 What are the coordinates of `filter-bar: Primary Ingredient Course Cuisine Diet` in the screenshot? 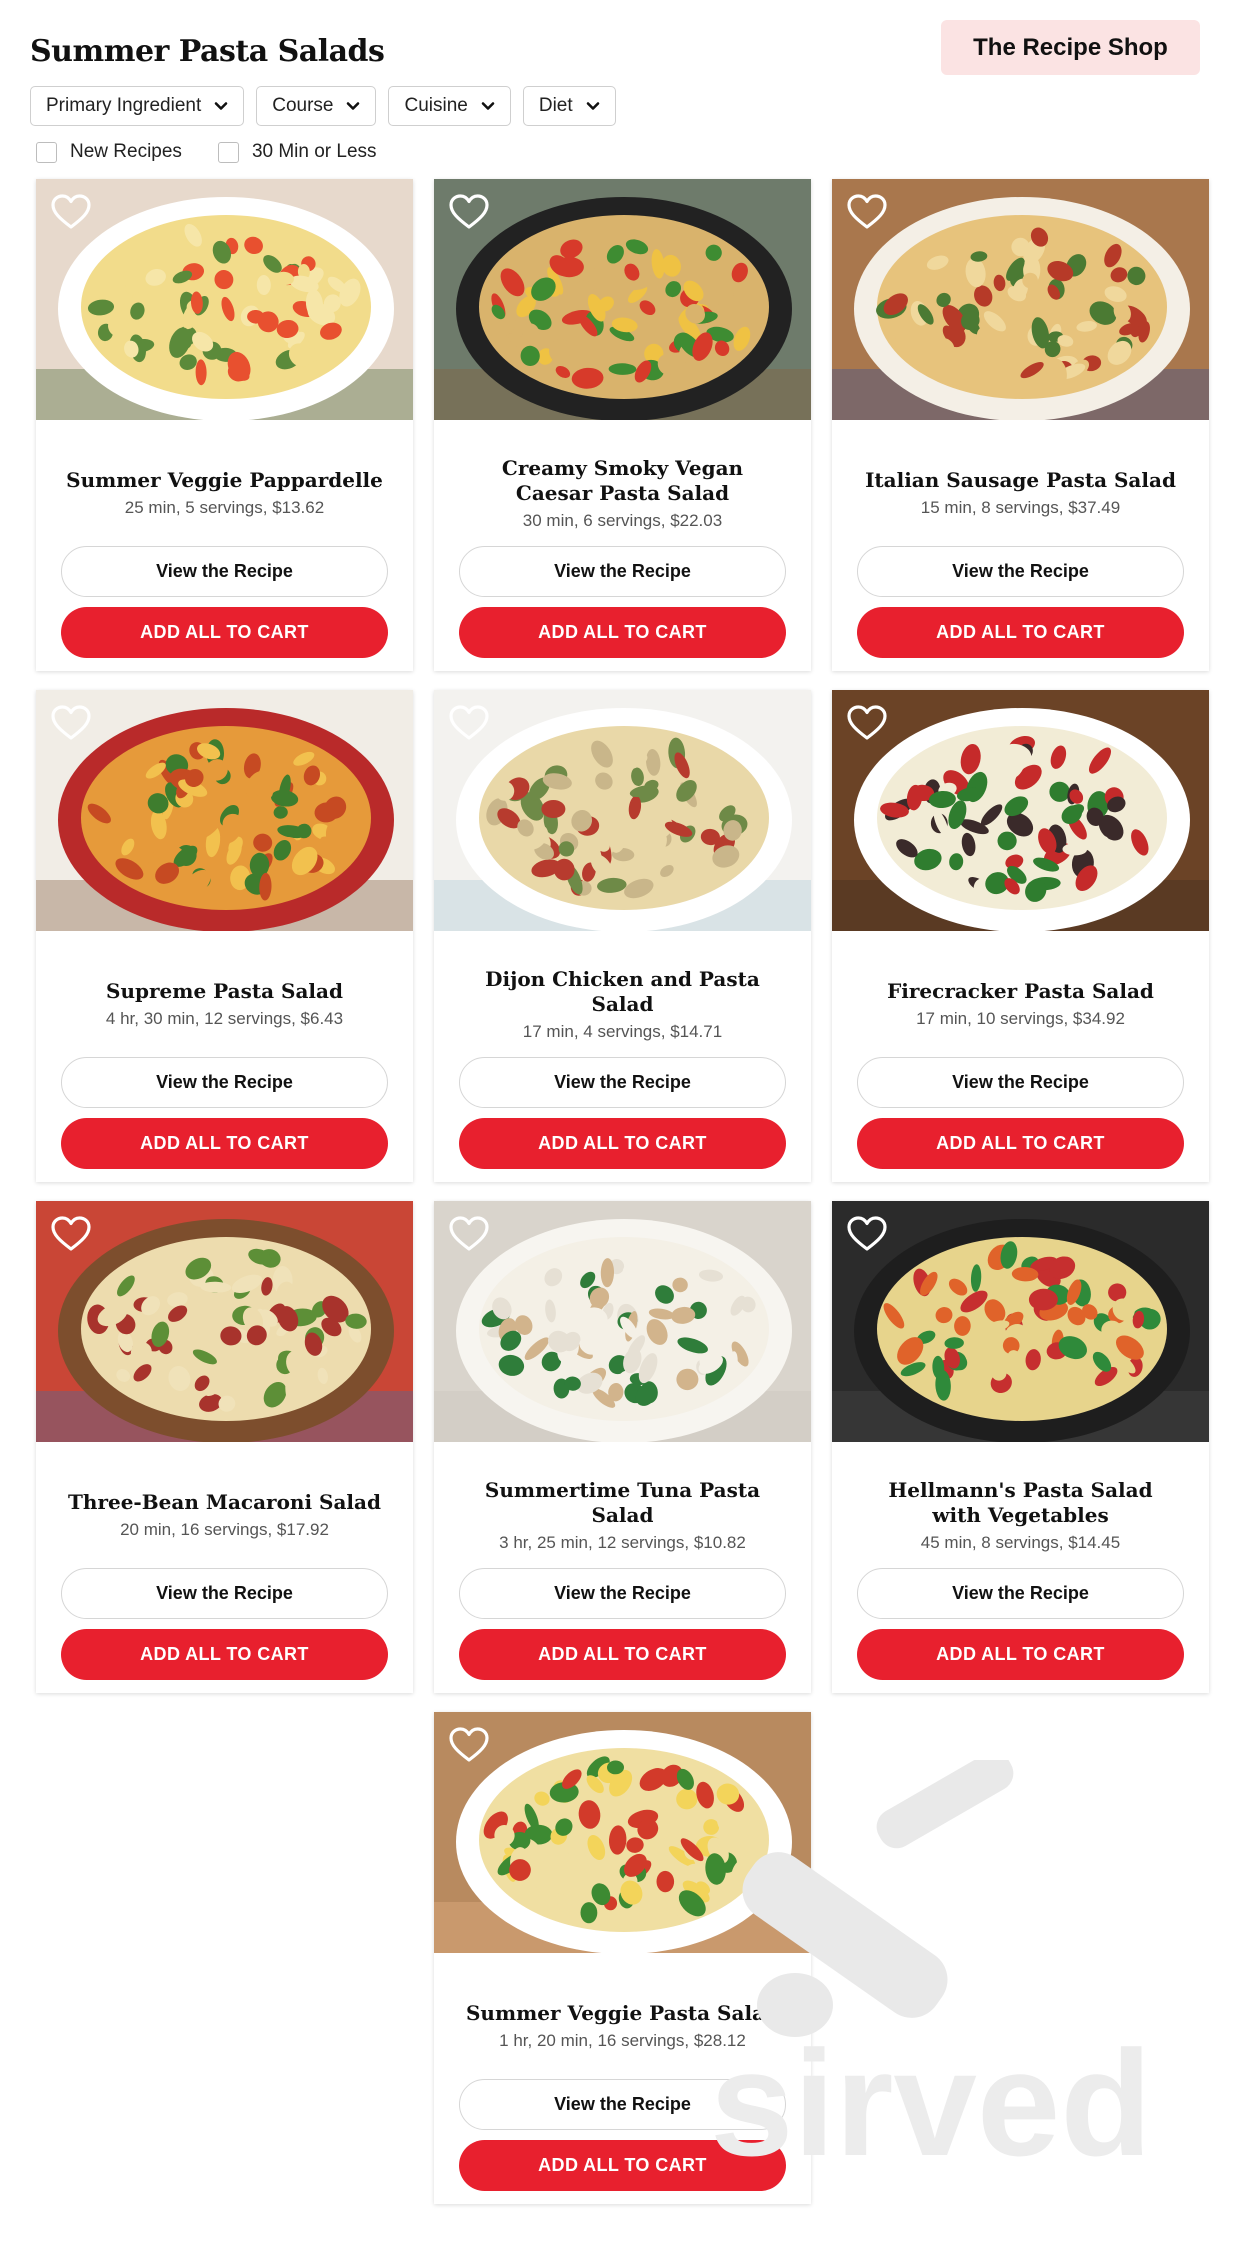 It's located at (323, 106).